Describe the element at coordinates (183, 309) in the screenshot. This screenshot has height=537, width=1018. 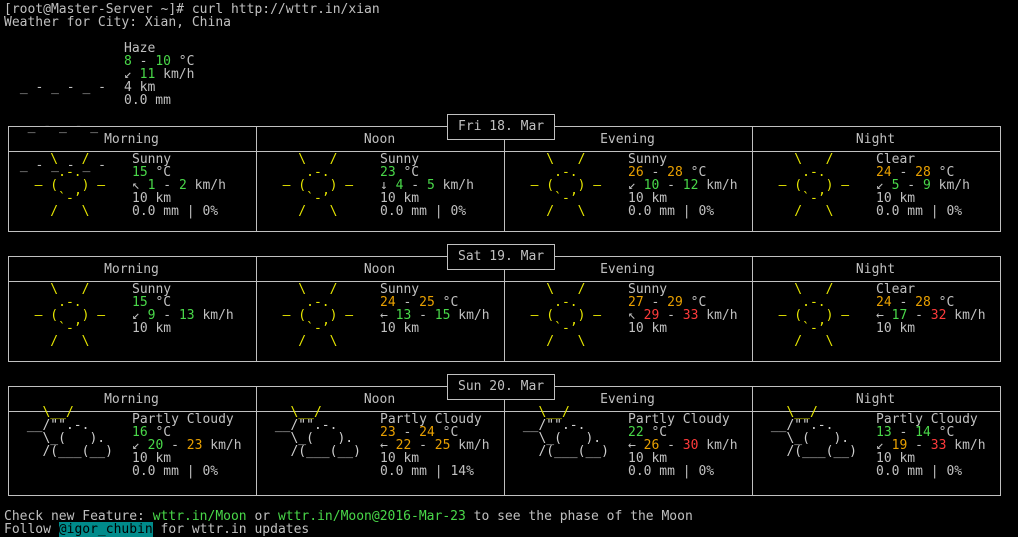
I see `forecast-cell: Sunny 15 °C ↙ 9 - 13 km/h 10 km` at that location.